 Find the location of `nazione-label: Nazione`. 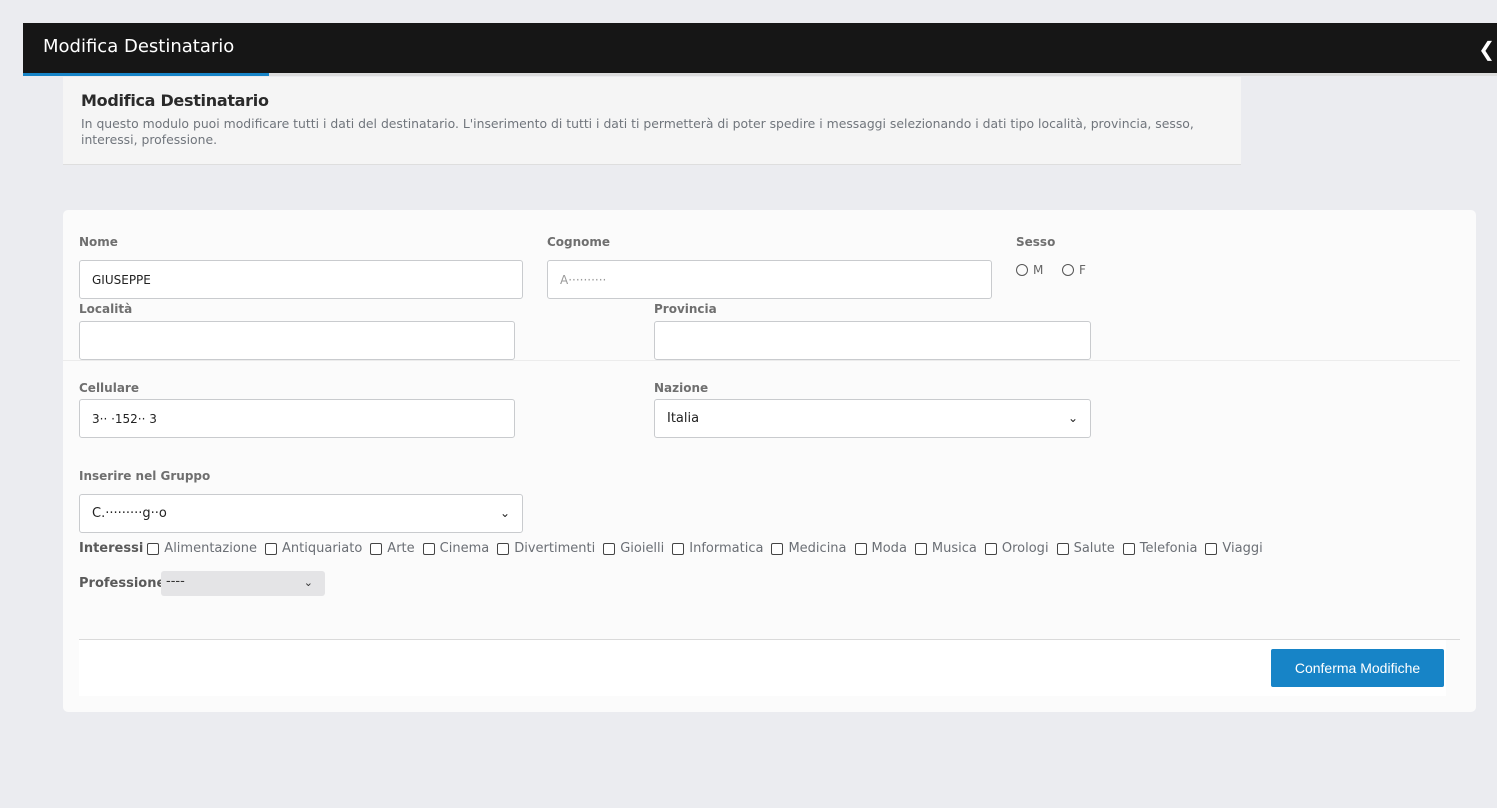

nazione-label: Nazione is located at coordinates (681, 388).